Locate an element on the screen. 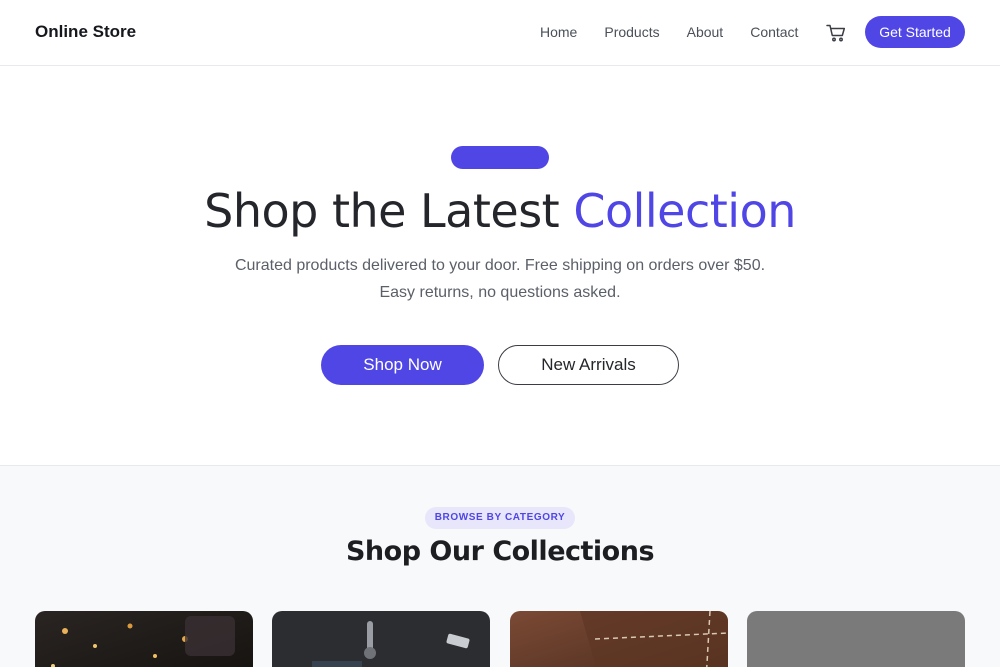 The image size is (1000, 667). new-arrivals-button: New Arrivals is located at coordinates (588, 365).